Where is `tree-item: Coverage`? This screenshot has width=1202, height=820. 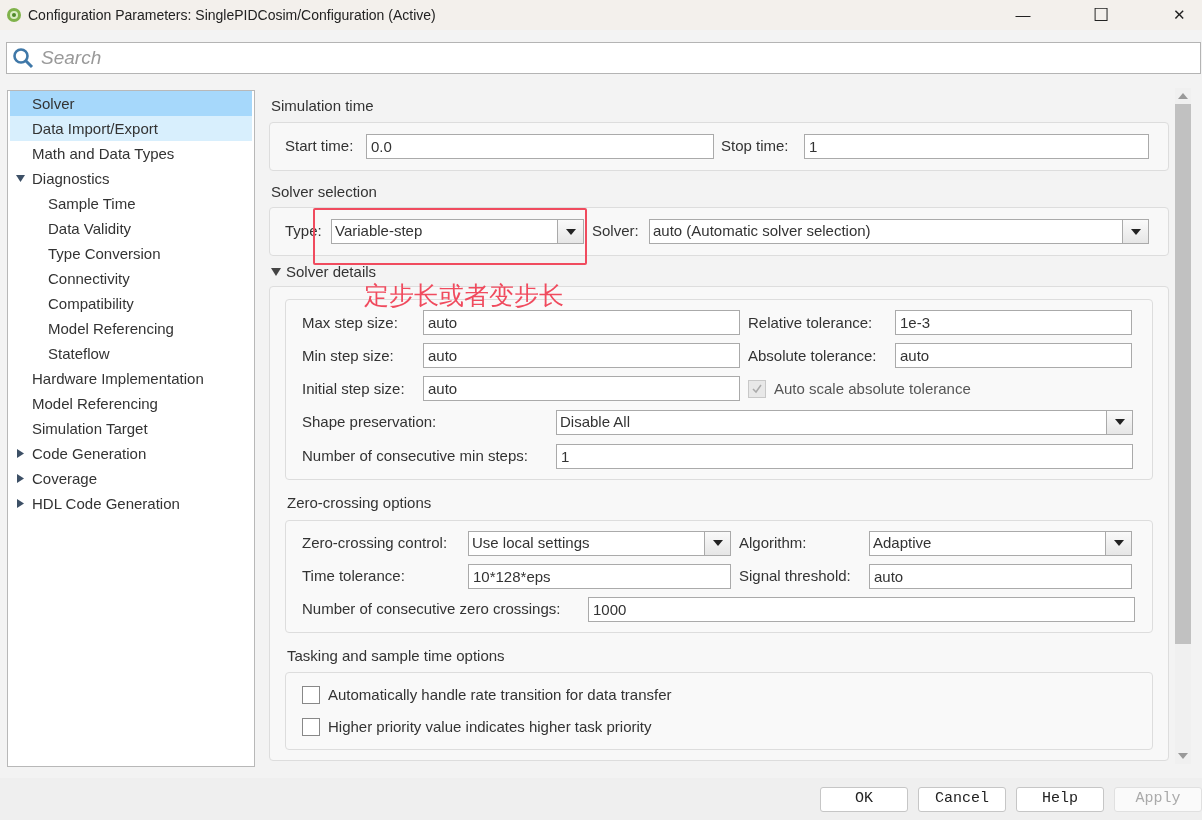
tree-item: Coverage is located at coordinates (131, 478).